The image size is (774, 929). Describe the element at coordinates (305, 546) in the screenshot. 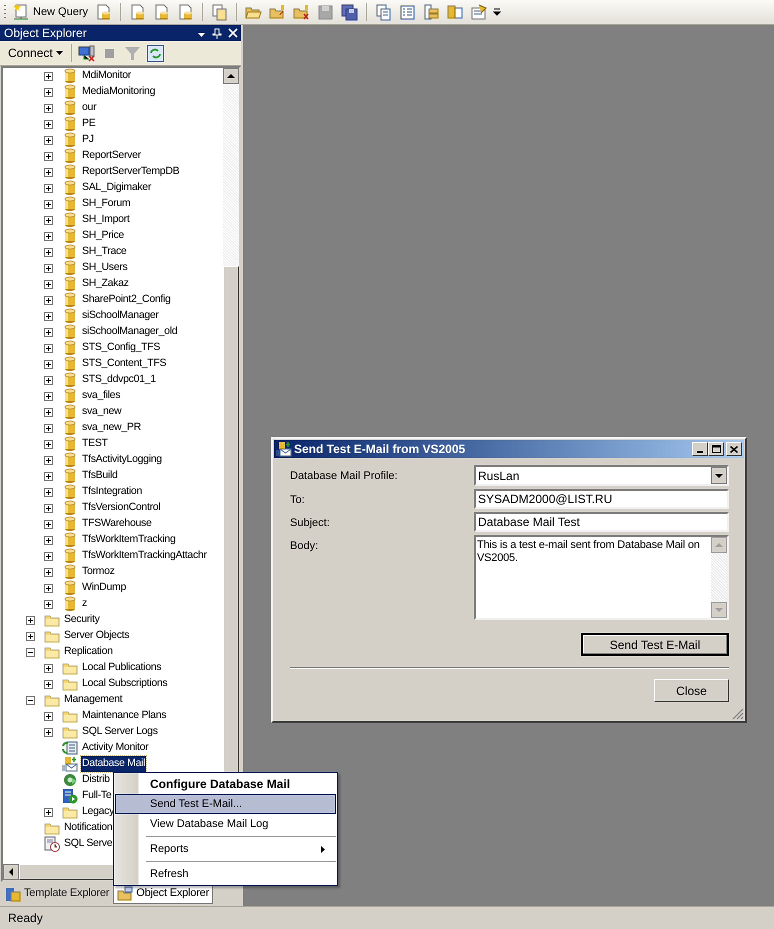

I see `field-label: Body:` at that location.